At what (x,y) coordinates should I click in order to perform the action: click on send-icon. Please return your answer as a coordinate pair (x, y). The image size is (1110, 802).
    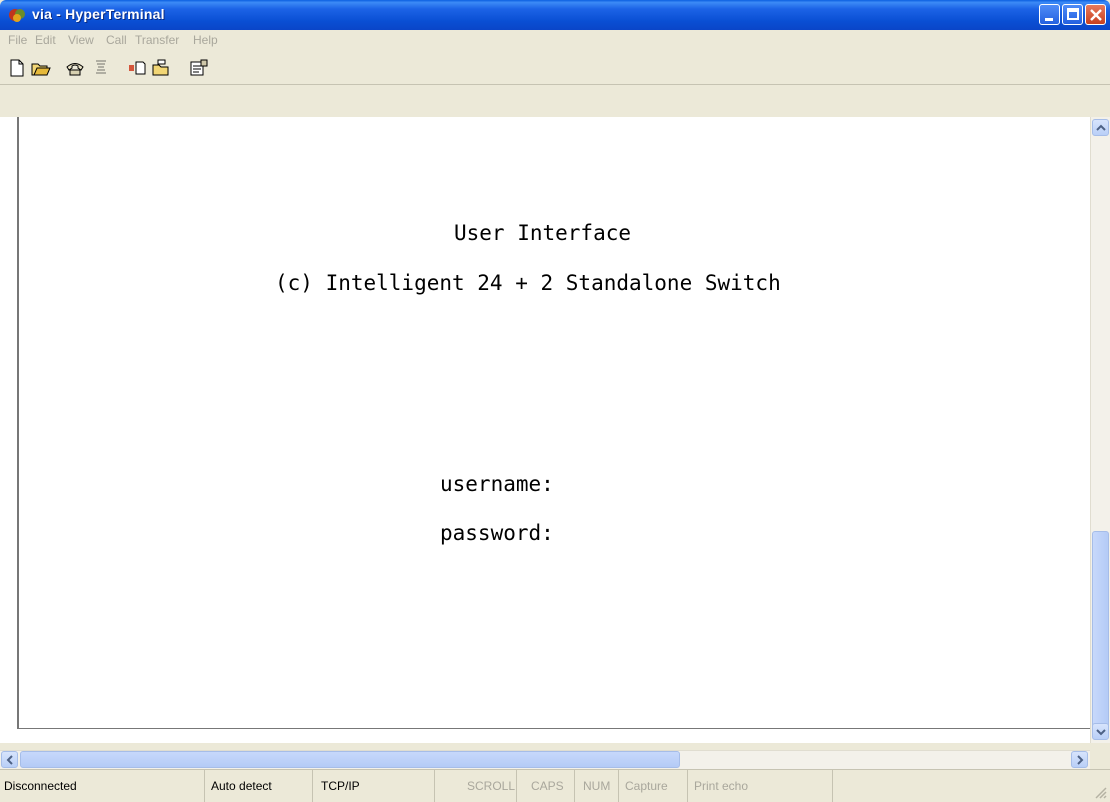
    Looking at the image, I should click on (137, 68).